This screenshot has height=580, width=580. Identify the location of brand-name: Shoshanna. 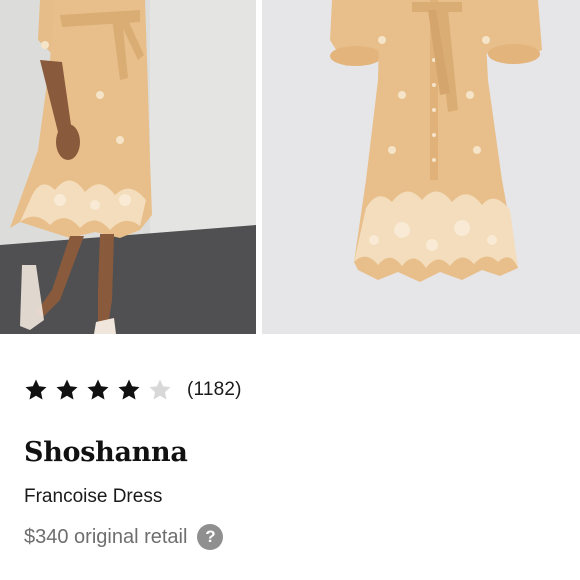
(106, 452).